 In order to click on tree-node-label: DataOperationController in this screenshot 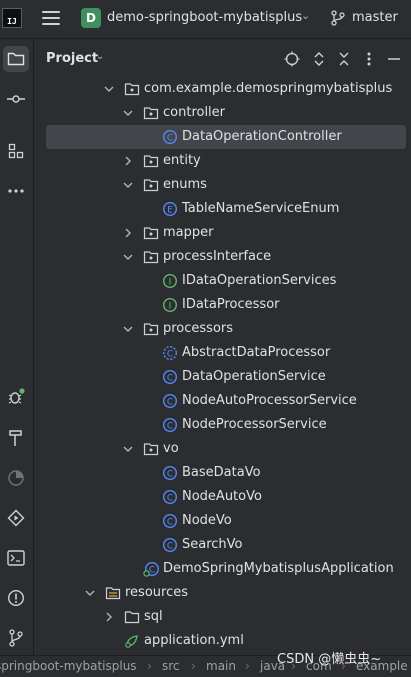, I will do `click(262, 136)`.